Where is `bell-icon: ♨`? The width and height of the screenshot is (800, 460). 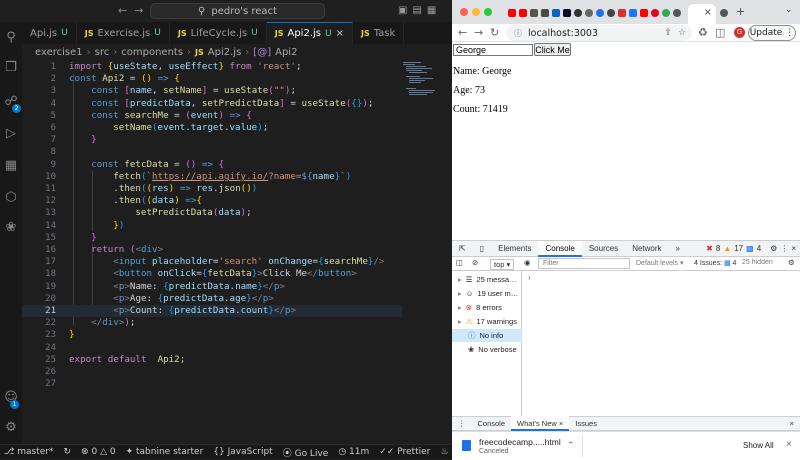
bell-icon: ♨ is located at coordinates (444, 452).